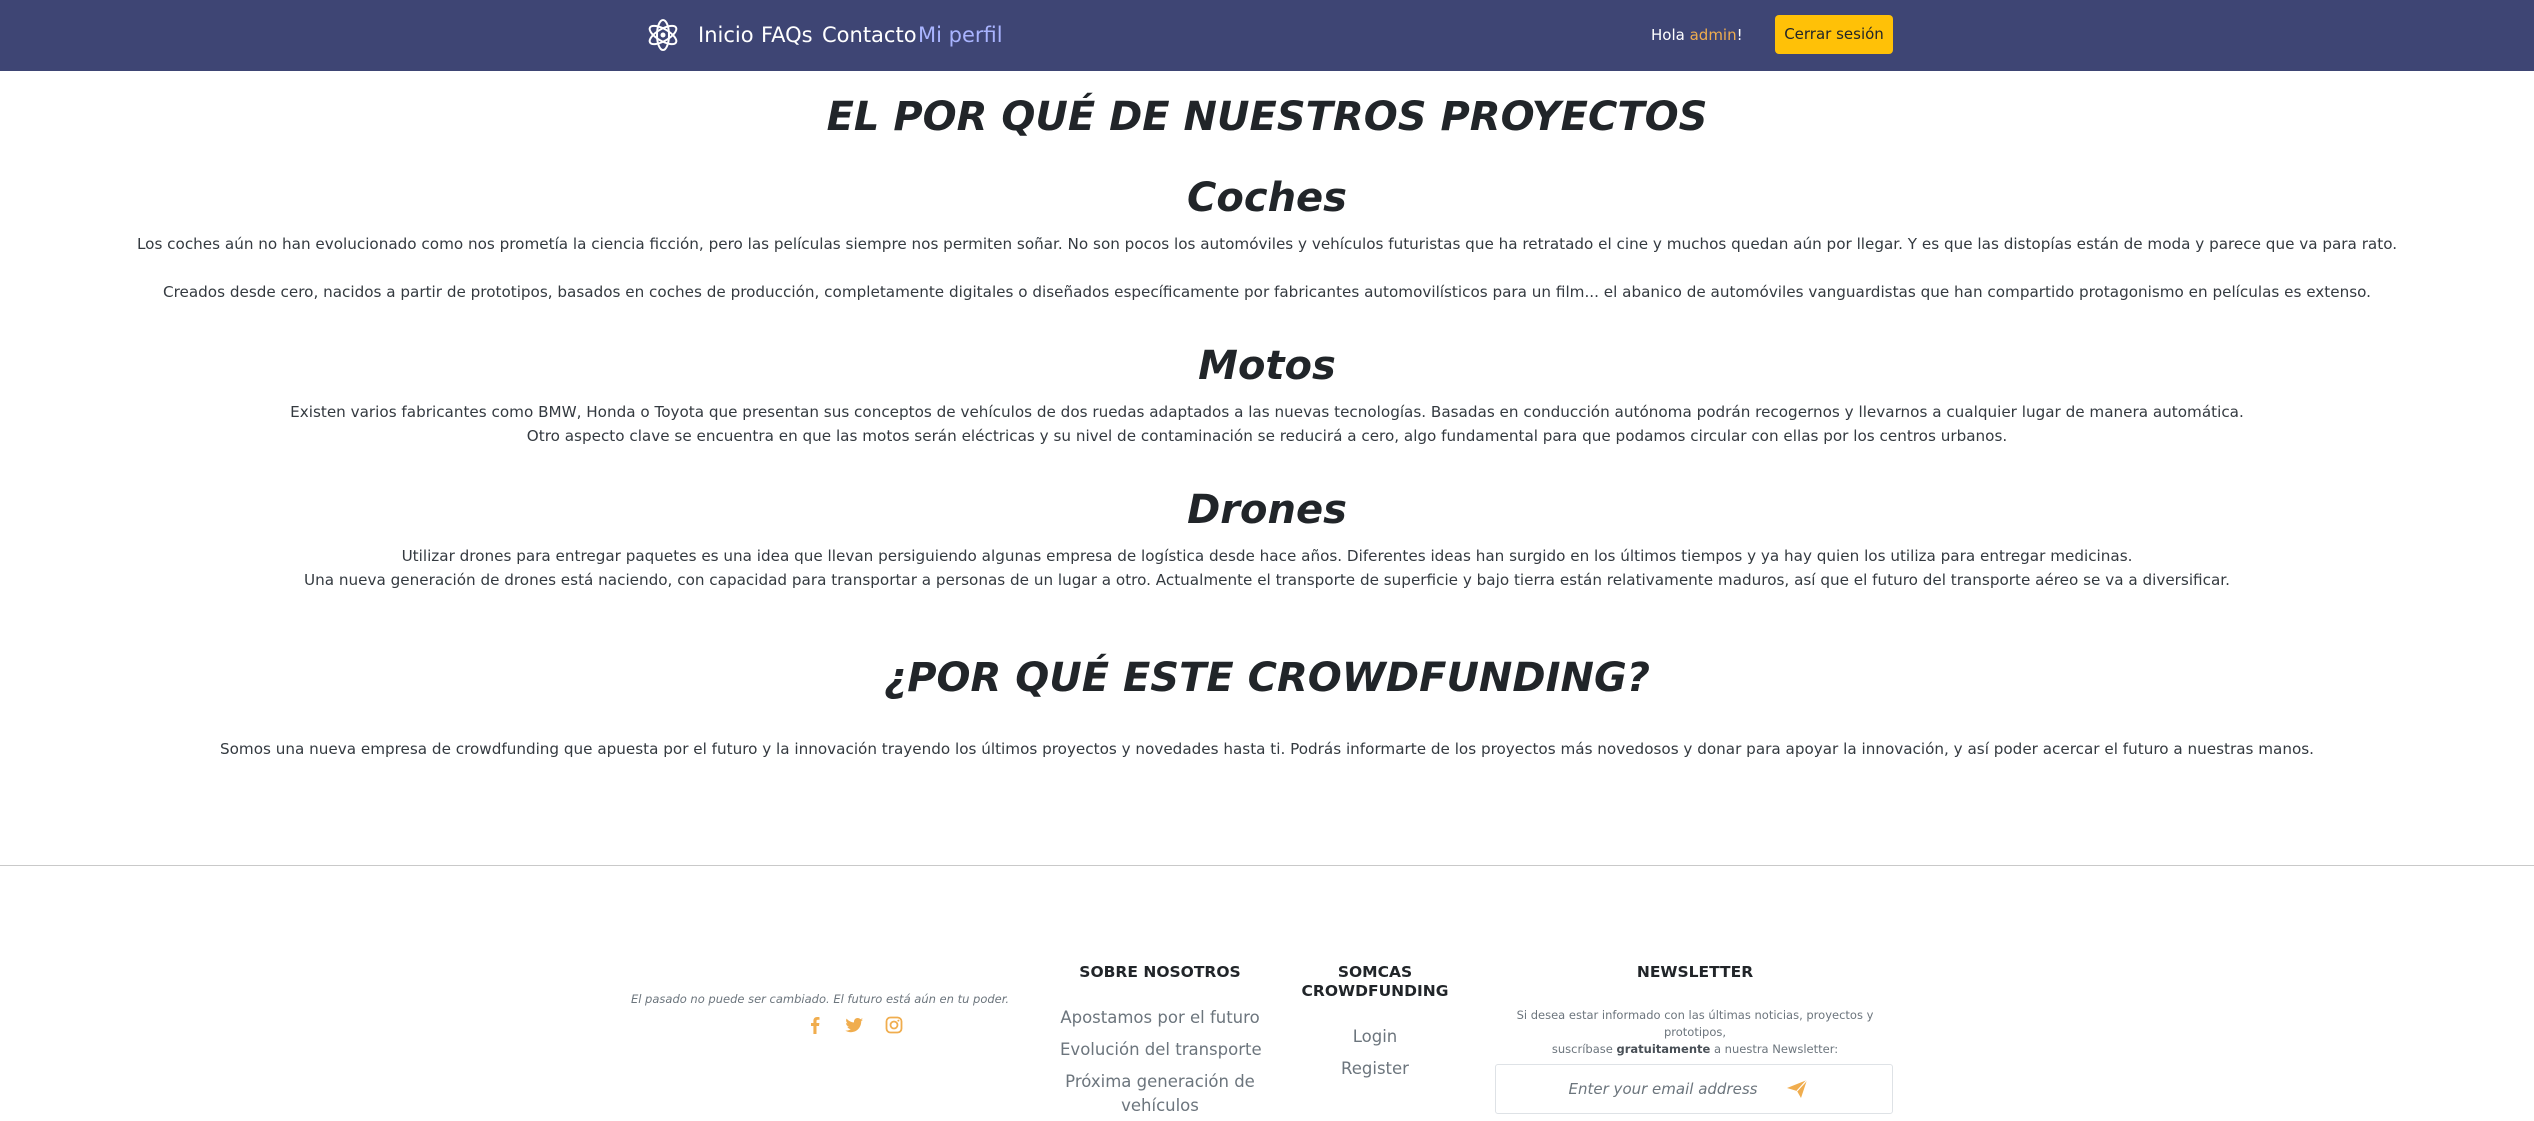 This screenshot has height=1121, width=2534. I want to click on nav-link-faqs: FAQs, so click(787, 35).